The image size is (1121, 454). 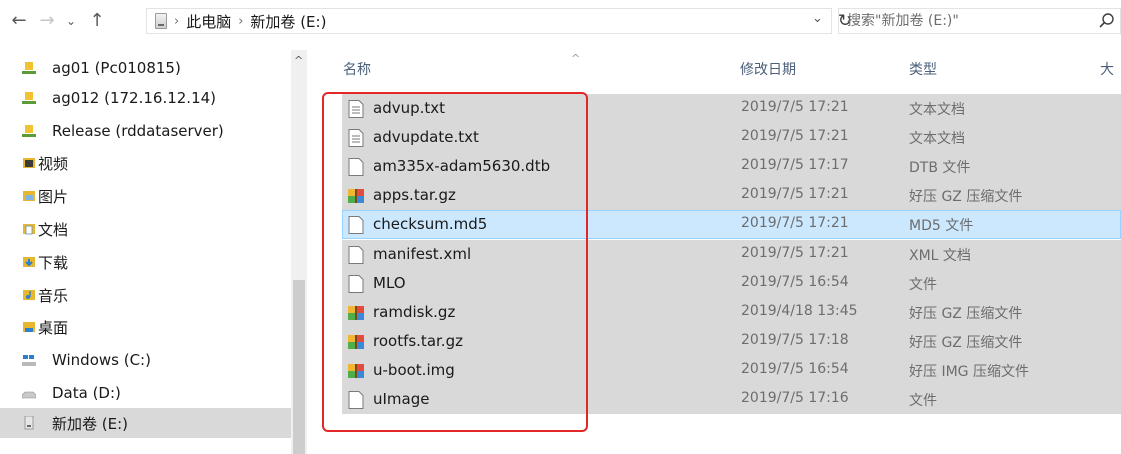 What do you see at coordinates (146, 360) in the screenshot?
I see `nav-item-windows-c: Windows (C:)` at bounding box center [146, 360].